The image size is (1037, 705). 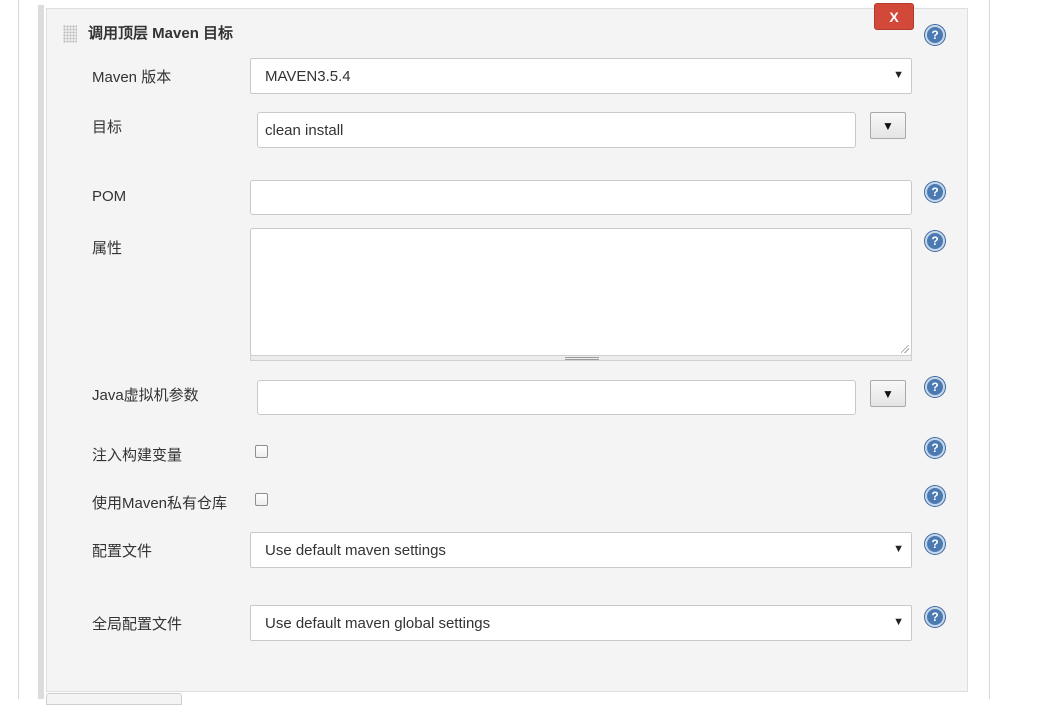 I want to click on properties-textarea, so click(x=581, y=292).